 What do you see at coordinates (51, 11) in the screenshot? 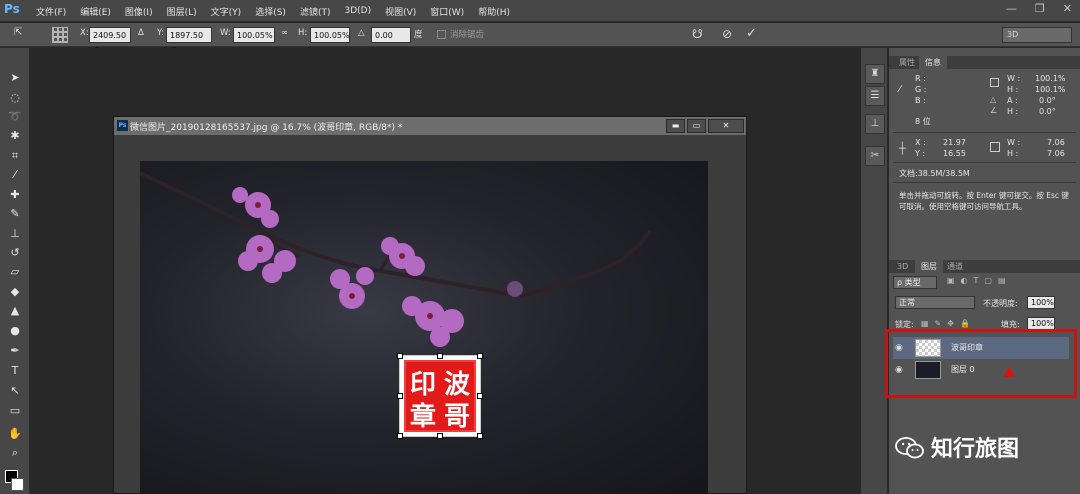
I see `menu-file: 文件(F)` at bounding box center [51, 11].